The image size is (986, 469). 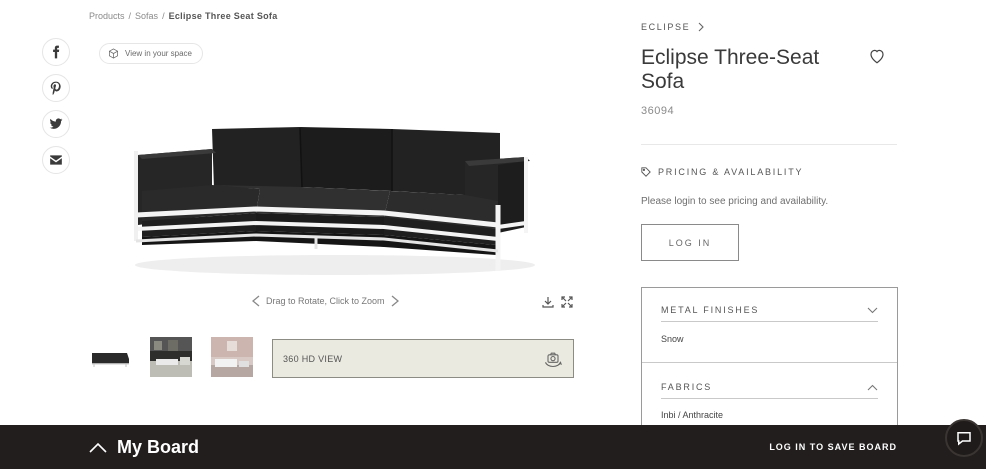 What do you see at coordinates (658, 111) in the screenshot?
I see `product-sku: 36094` at bounding box center [658, 111].